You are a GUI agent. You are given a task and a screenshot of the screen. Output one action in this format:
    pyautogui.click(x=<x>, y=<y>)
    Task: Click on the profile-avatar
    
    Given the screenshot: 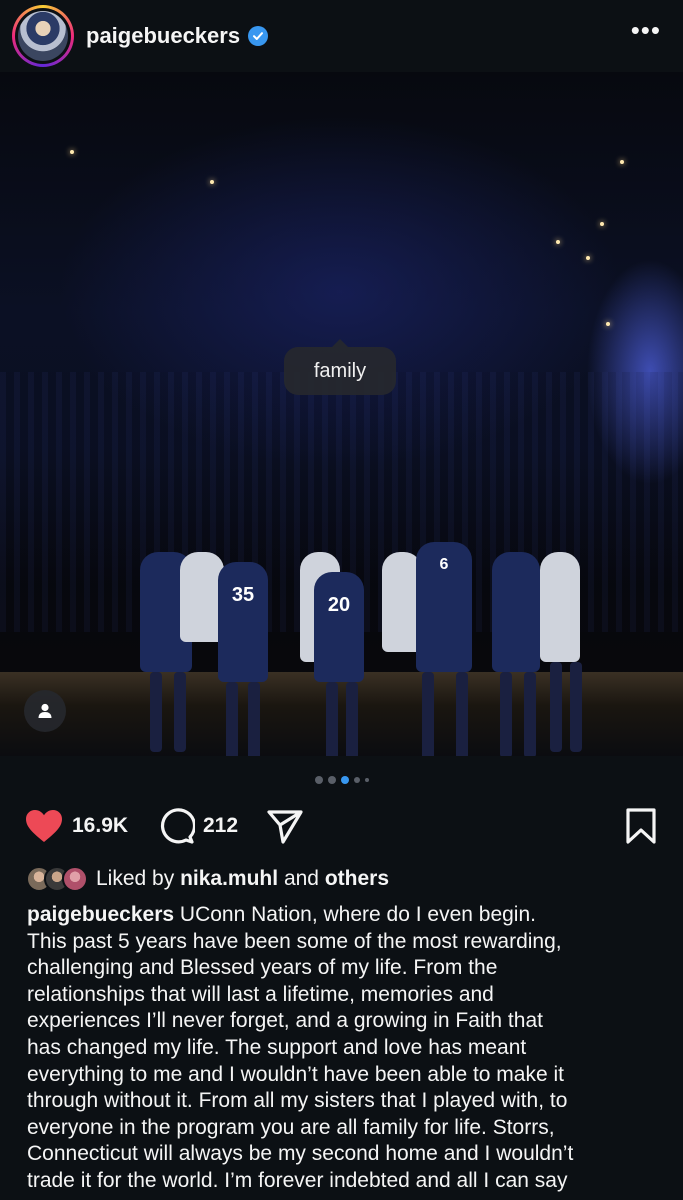 What is the action you would take?
    pyautogui.click(x=43, y=36)
    